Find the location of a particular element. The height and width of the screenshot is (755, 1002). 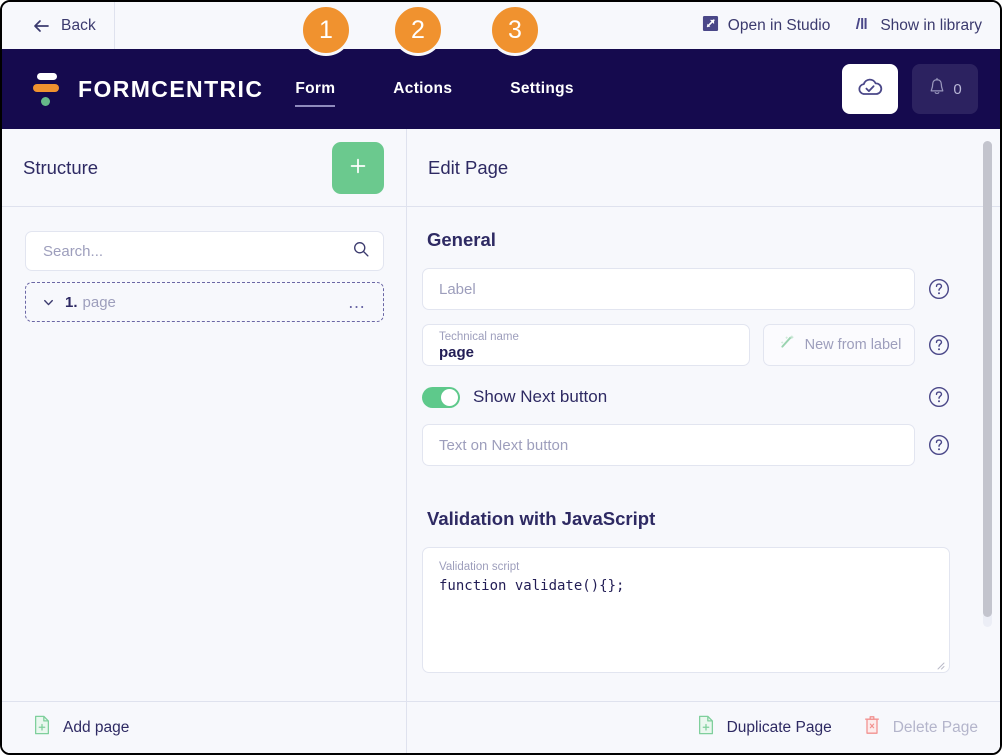

footer-left: Add page is located at coordinates (204, 727).